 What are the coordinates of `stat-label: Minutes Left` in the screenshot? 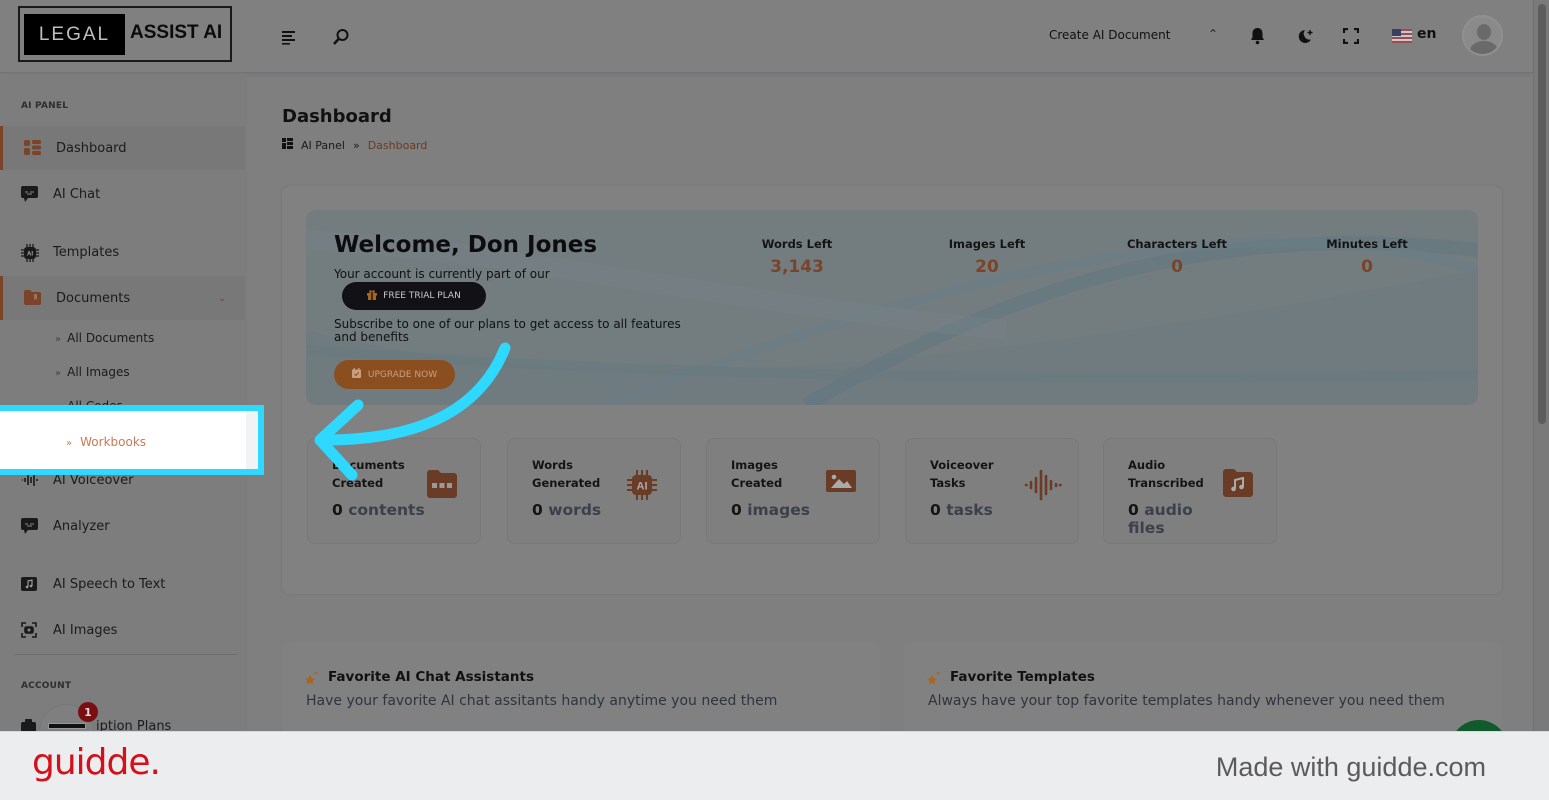 It's located at (1367, 244).